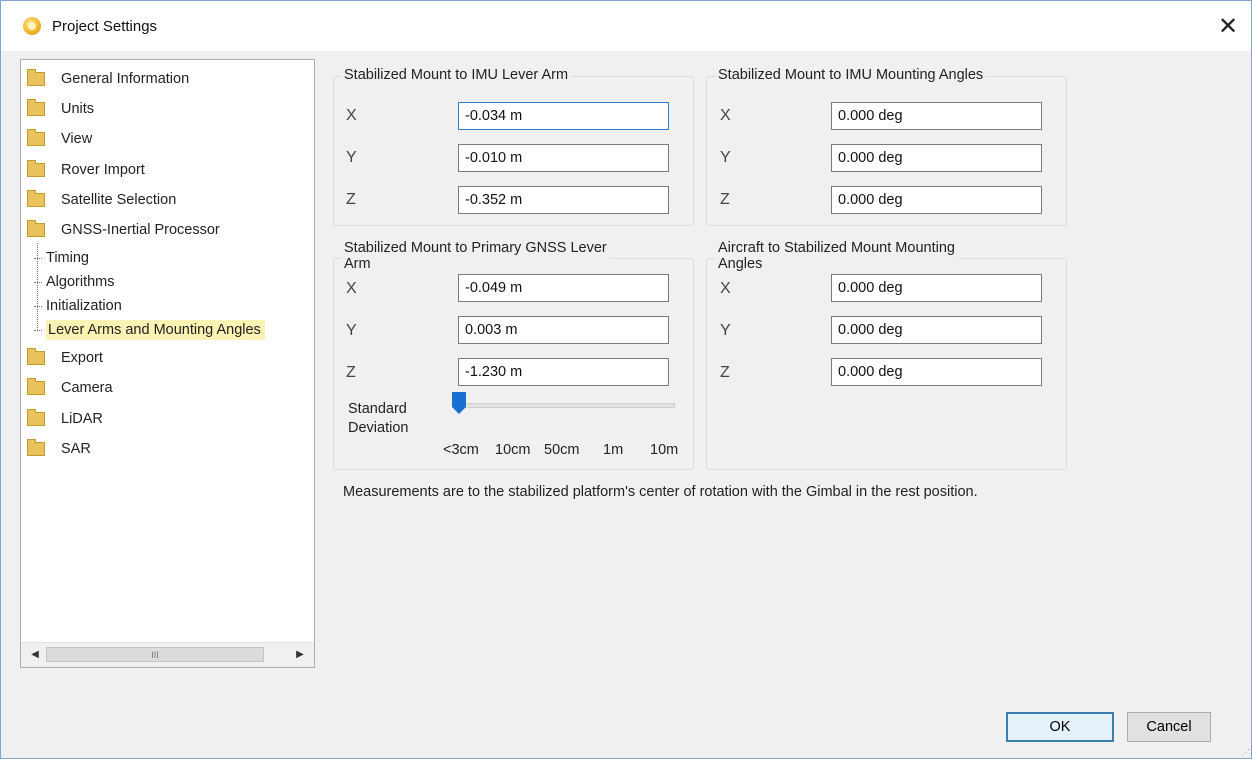 The image size is (1252, 759). I want to click on standard-deviation-slider-track, so click(566, 405).